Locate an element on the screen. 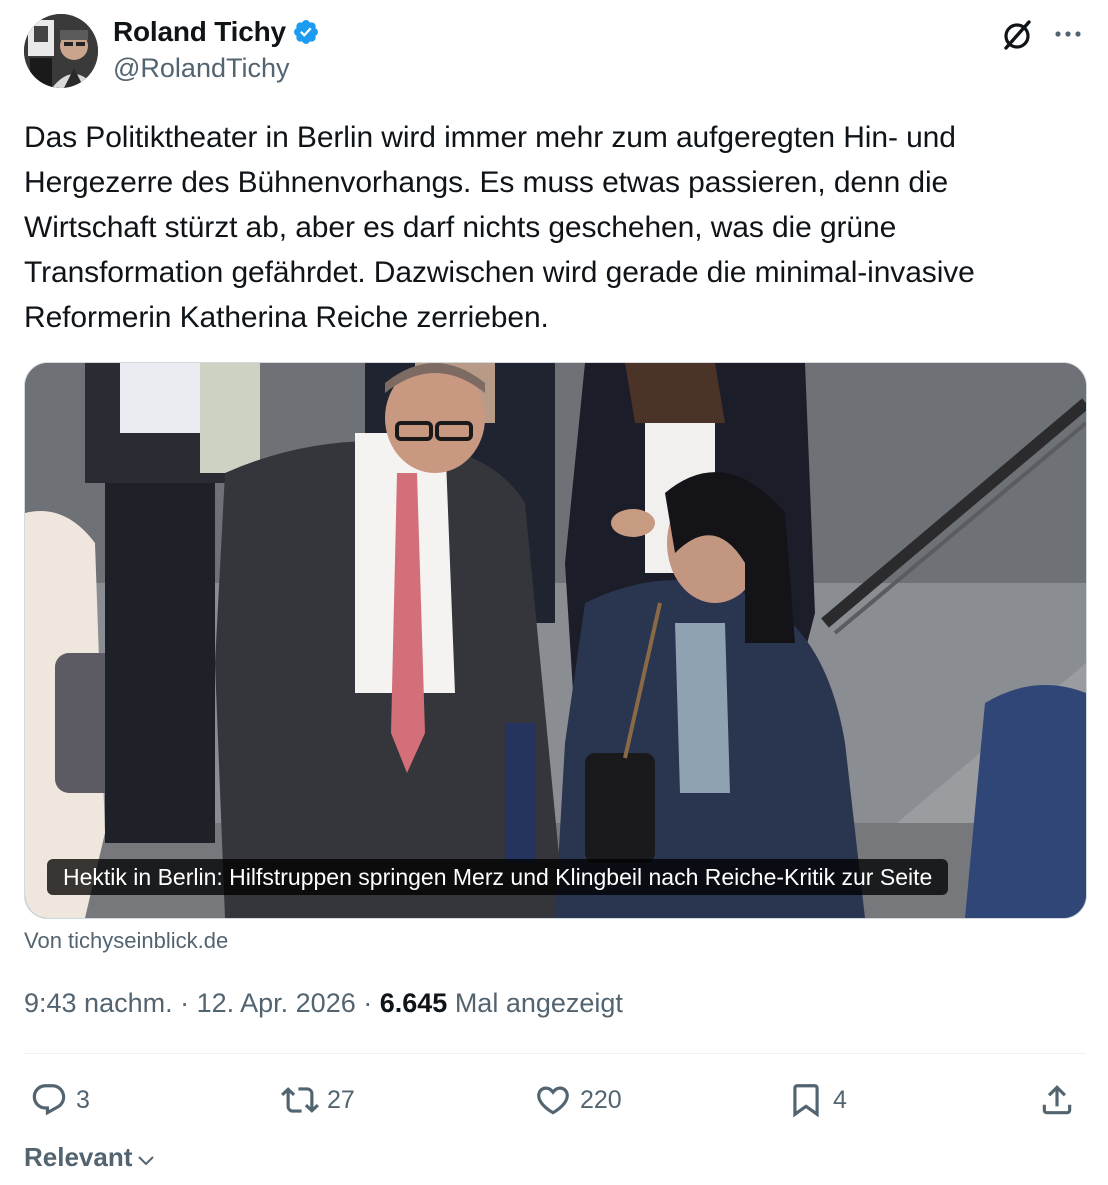 The image size is (1108, 1185). author-name-row: Roland Tichy is located at coordinates (216, 32).